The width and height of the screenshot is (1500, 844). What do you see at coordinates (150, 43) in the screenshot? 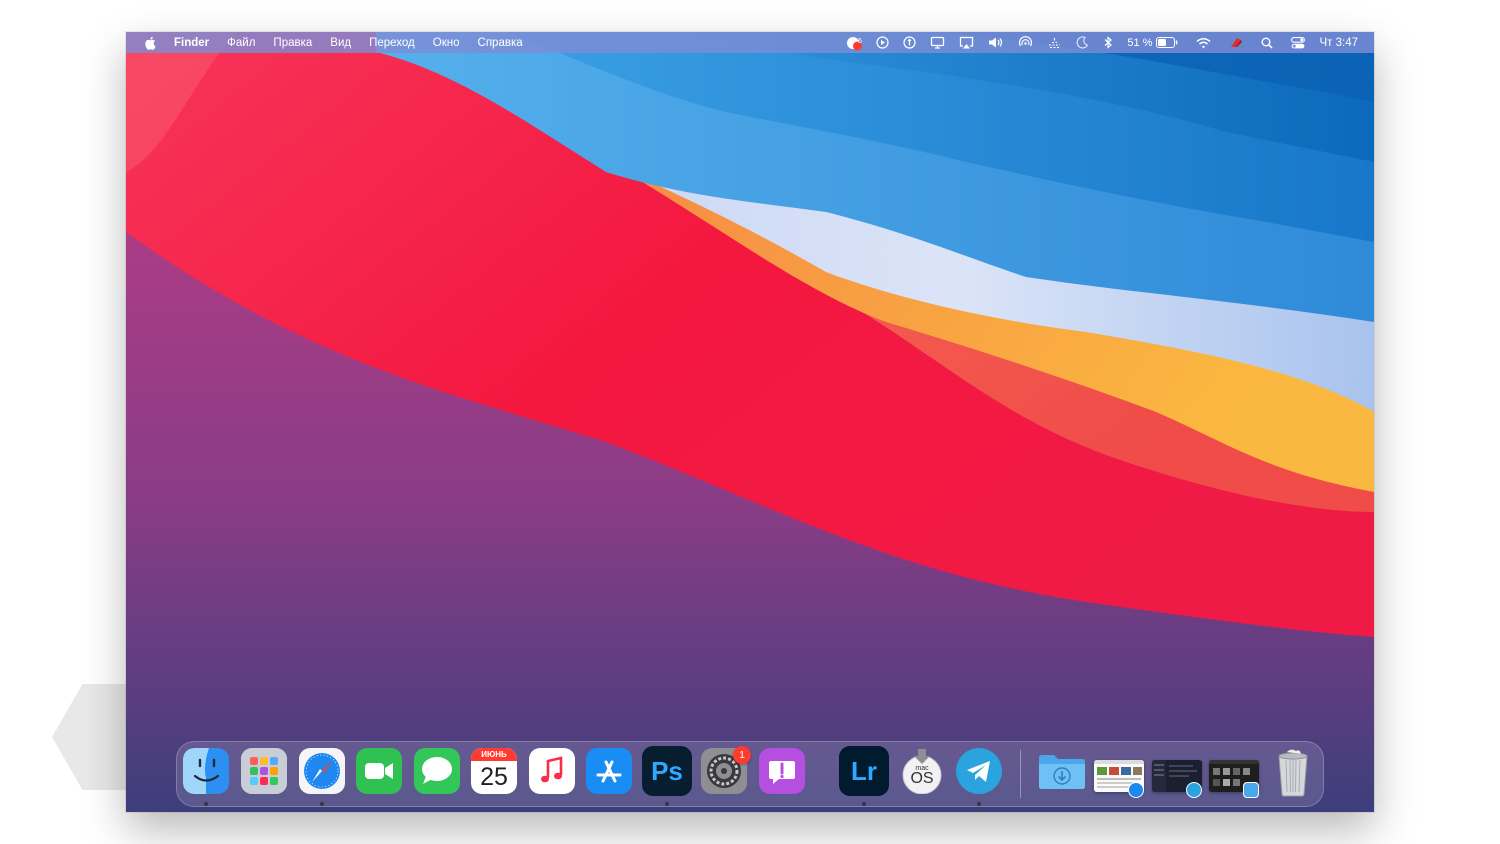
I see `apple-menu-icon` at bounding box center [150, 43].